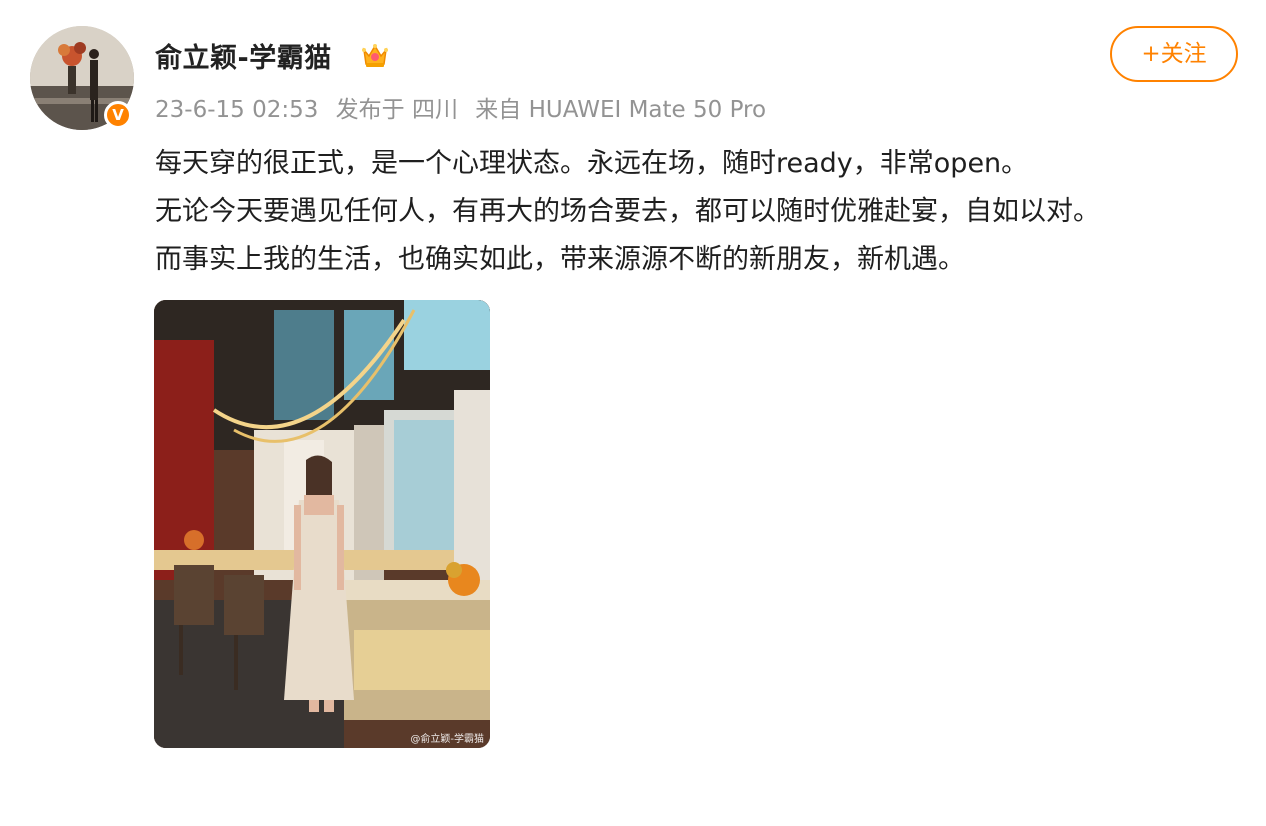  I want to click on post-location: 发布于 四川, so click(396, 110).